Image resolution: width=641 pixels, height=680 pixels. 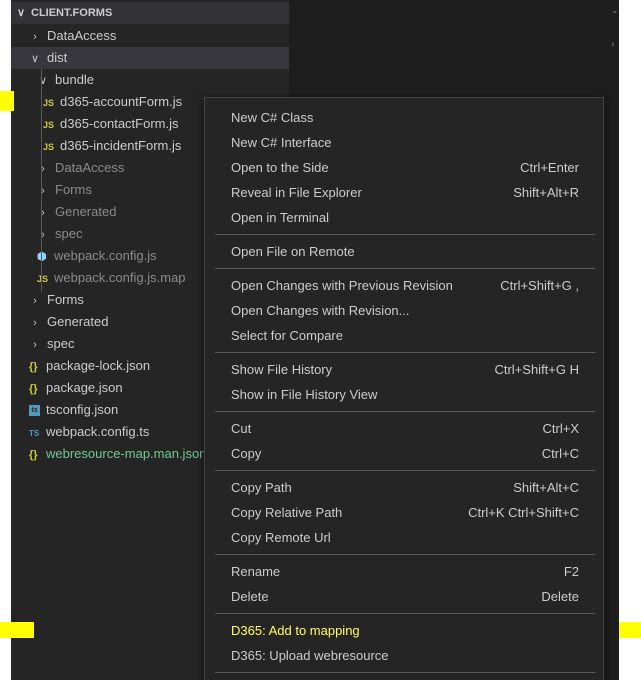 What do you see at coordinates (98, 431) in the screenshot?
I see `tree-item-label: webpack.config.ts` at bounding box center [98, 431].